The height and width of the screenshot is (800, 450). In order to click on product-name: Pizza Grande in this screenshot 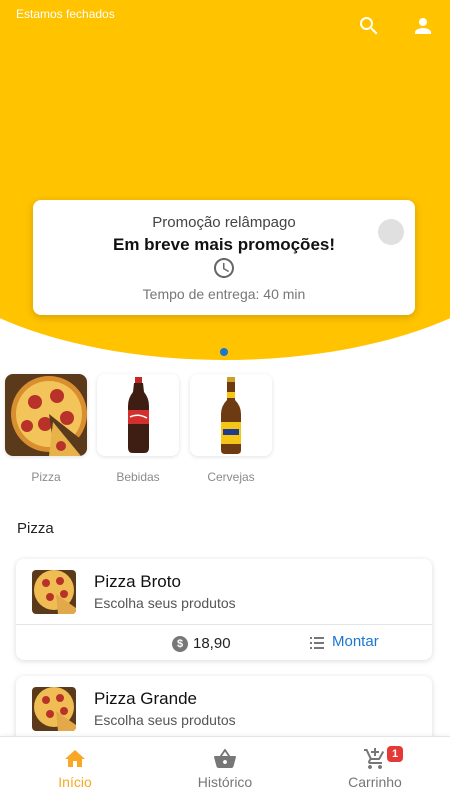, I will do `click(145, 698)`.